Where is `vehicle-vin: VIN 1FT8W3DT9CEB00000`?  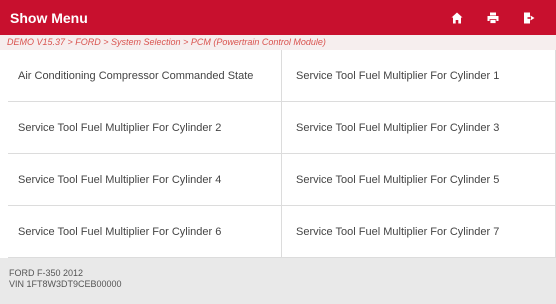
vehicle-vin: VIN 1FT8W3DT9CEB00000 is located at coordinates (65, 284).